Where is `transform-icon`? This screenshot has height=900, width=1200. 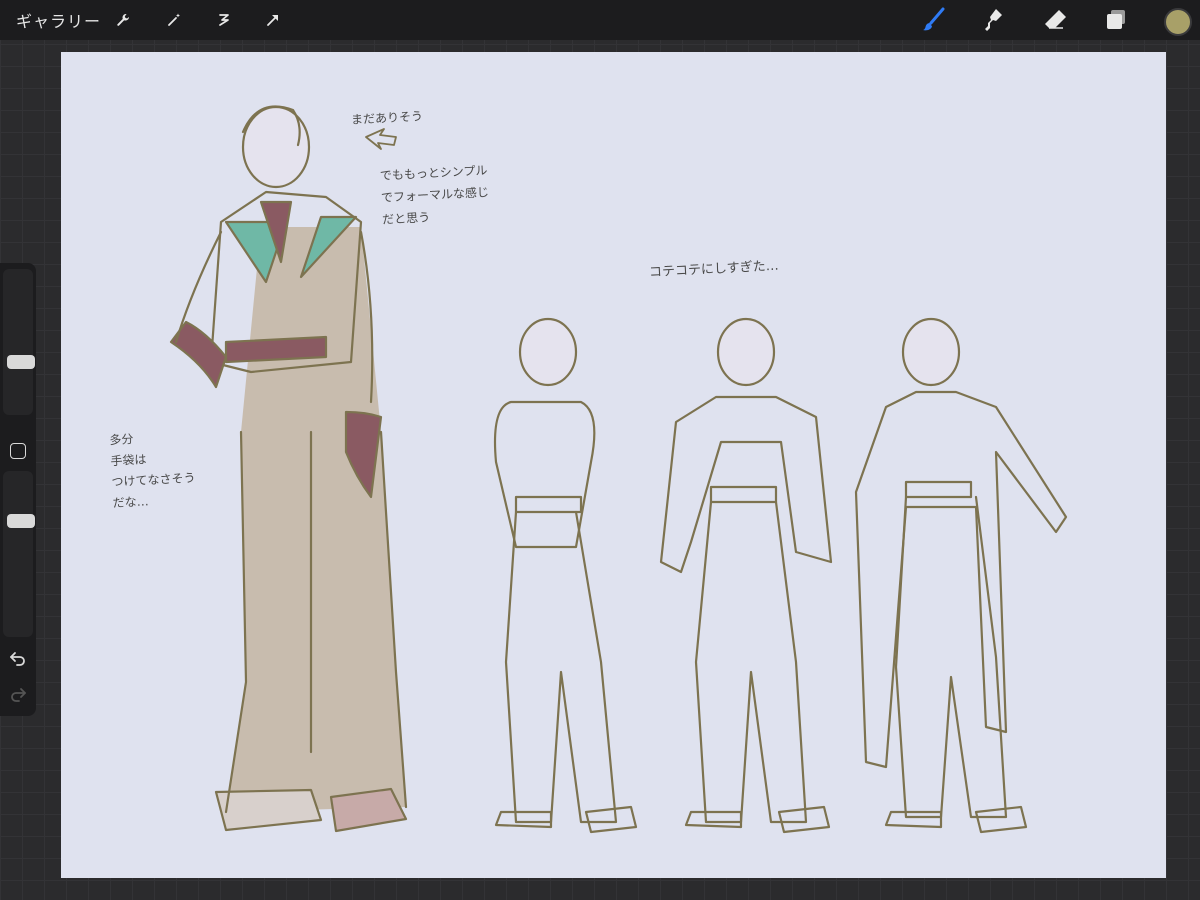
transform-icon is located at coordinates (273, 20).